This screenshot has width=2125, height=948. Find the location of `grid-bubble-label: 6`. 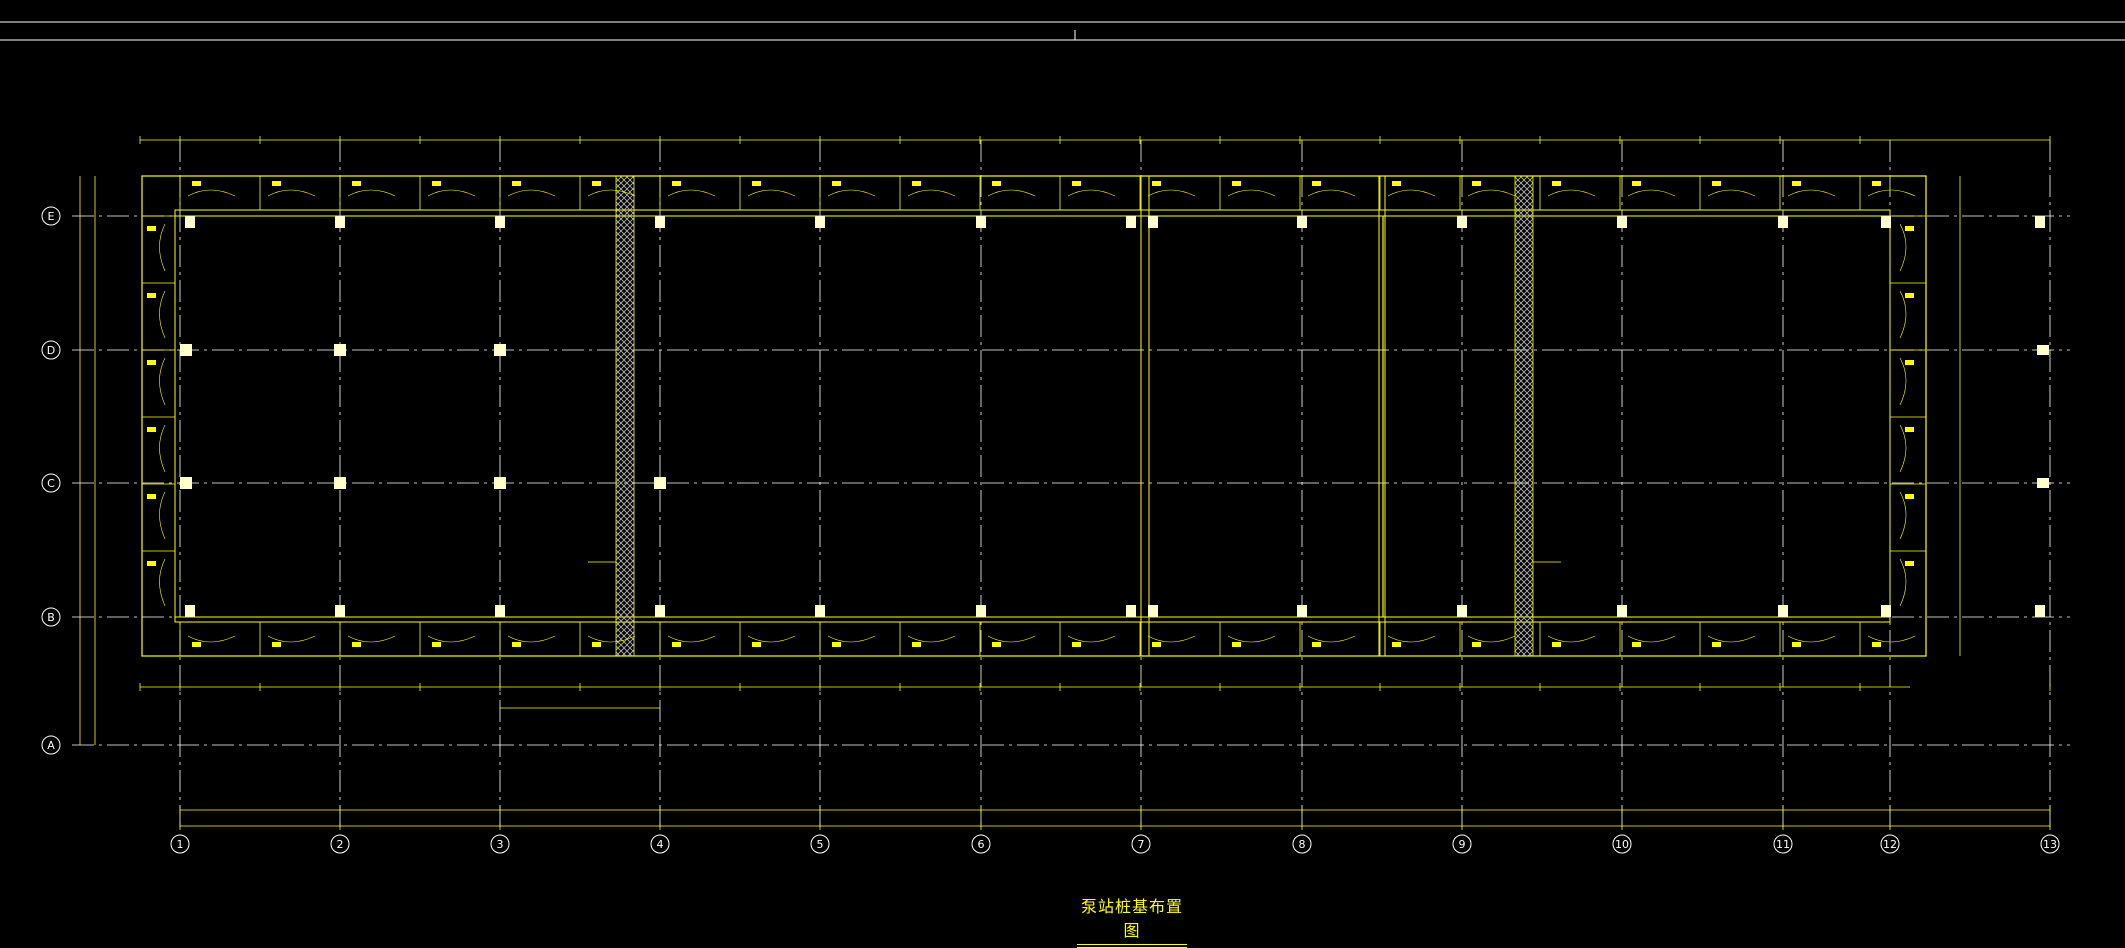

grid-bubble-label: 6 is located at coordinates (981, 844).